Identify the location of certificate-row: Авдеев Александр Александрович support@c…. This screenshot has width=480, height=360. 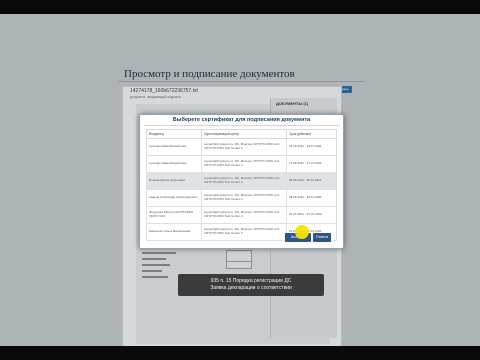
(241, 198).